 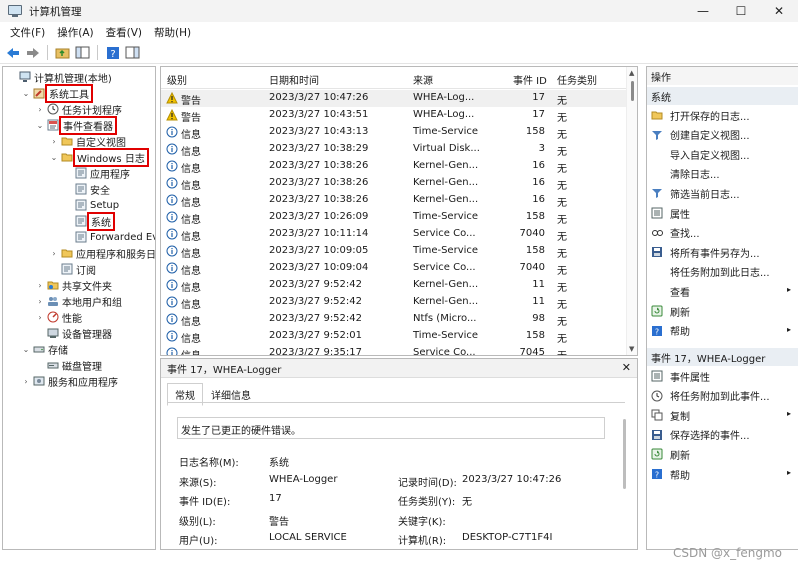 I want to click on submenu-arrow-icon: ▸, so click(x=788, y=290).